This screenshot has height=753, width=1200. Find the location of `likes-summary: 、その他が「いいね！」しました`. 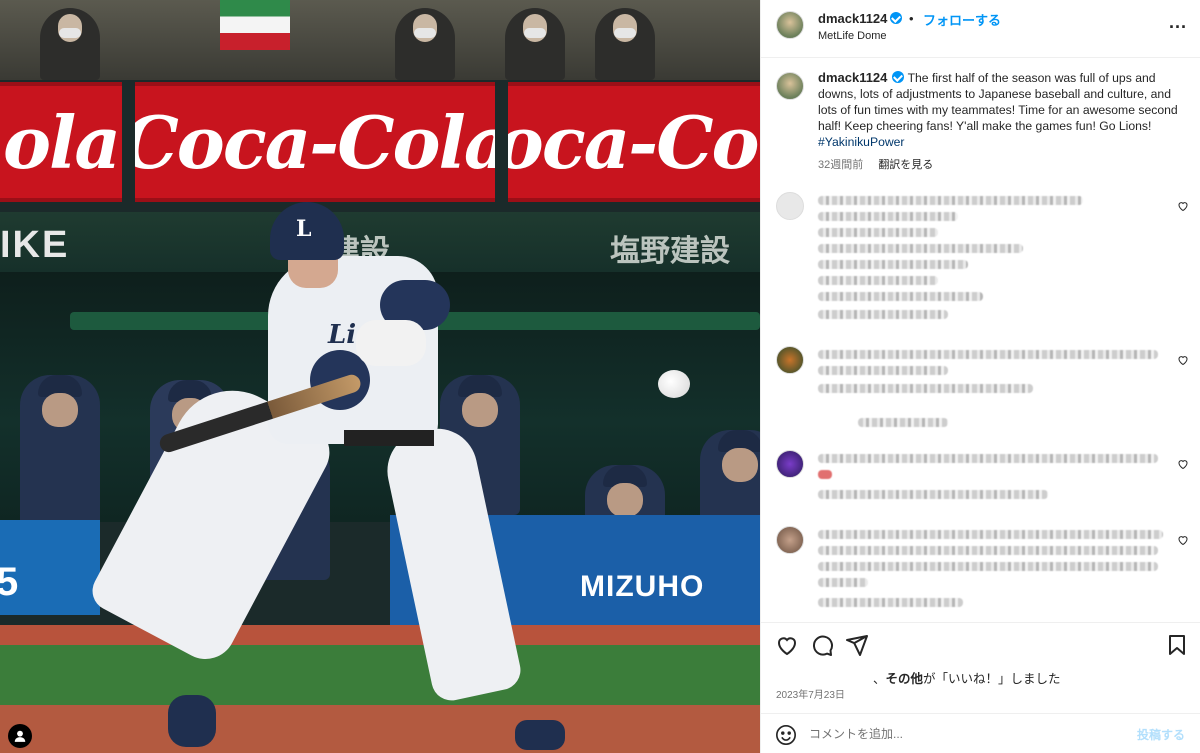

likes-summary: 、その他が「いいね！」しました is located at coordinates (967, 677).